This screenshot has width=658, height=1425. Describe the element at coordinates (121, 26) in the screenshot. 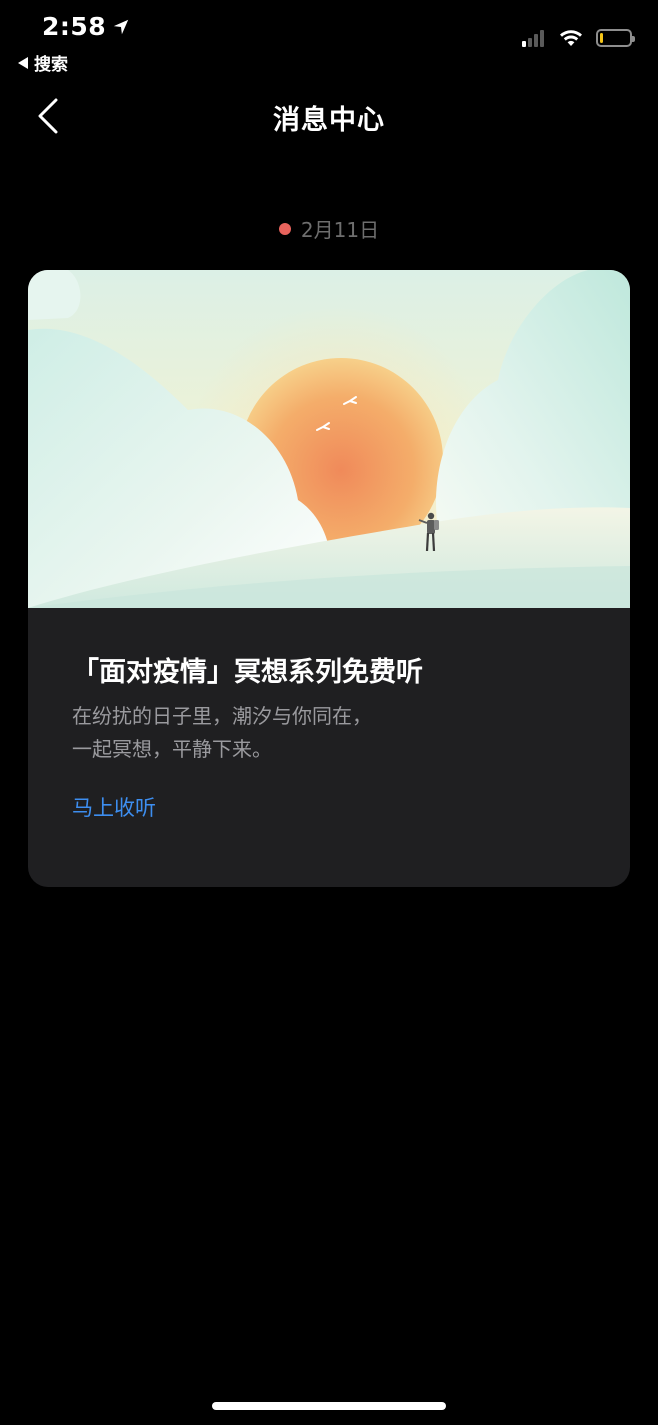

I see `location-arrow-icon` at that location.